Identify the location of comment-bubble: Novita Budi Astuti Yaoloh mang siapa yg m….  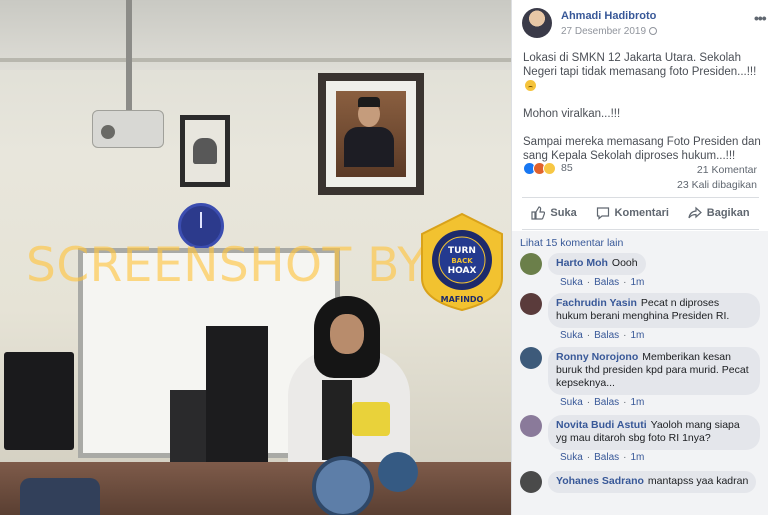
(654, 432).